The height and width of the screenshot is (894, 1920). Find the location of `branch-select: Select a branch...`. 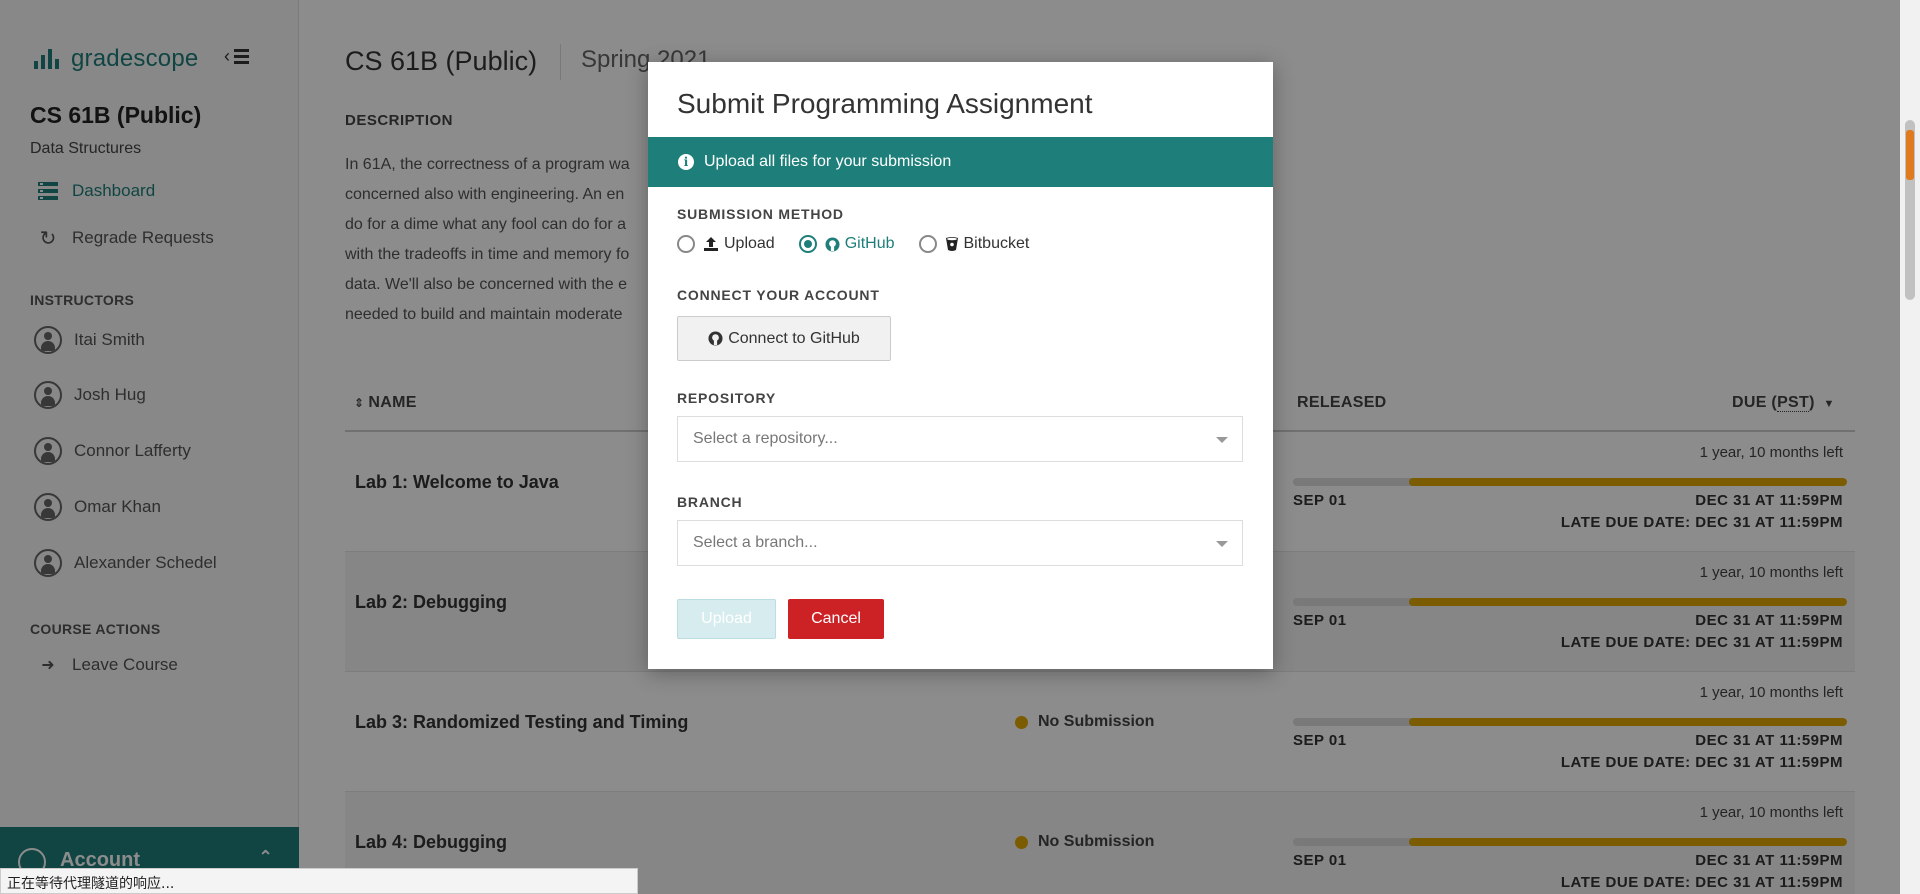

branch-select: Select a branch... is located at coordinates (960, 543).